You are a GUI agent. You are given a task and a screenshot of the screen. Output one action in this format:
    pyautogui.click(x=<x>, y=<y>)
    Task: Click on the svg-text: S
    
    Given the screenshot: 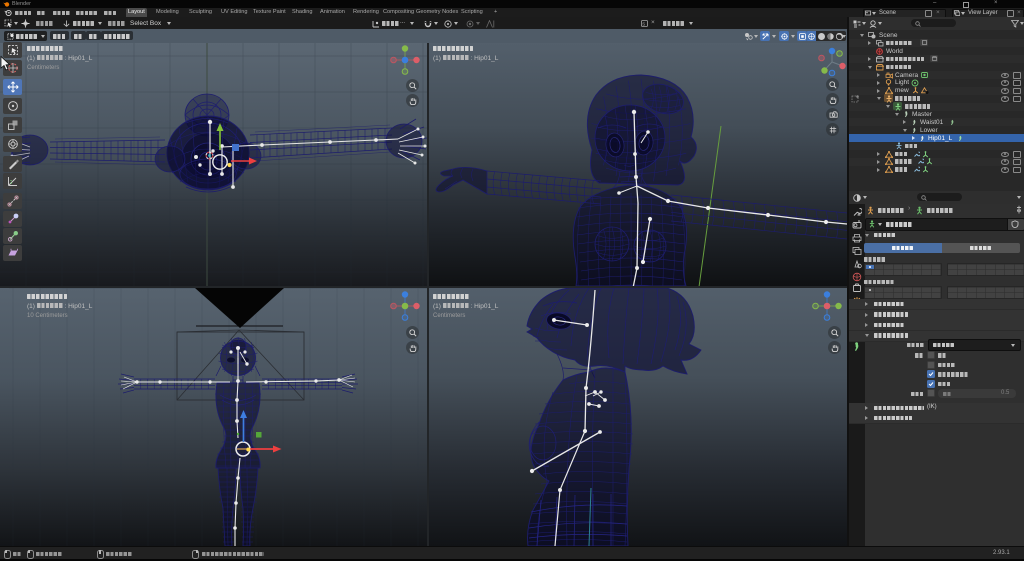 What is the action you would take?
    pyautogui.click(x=643, y=23)
    